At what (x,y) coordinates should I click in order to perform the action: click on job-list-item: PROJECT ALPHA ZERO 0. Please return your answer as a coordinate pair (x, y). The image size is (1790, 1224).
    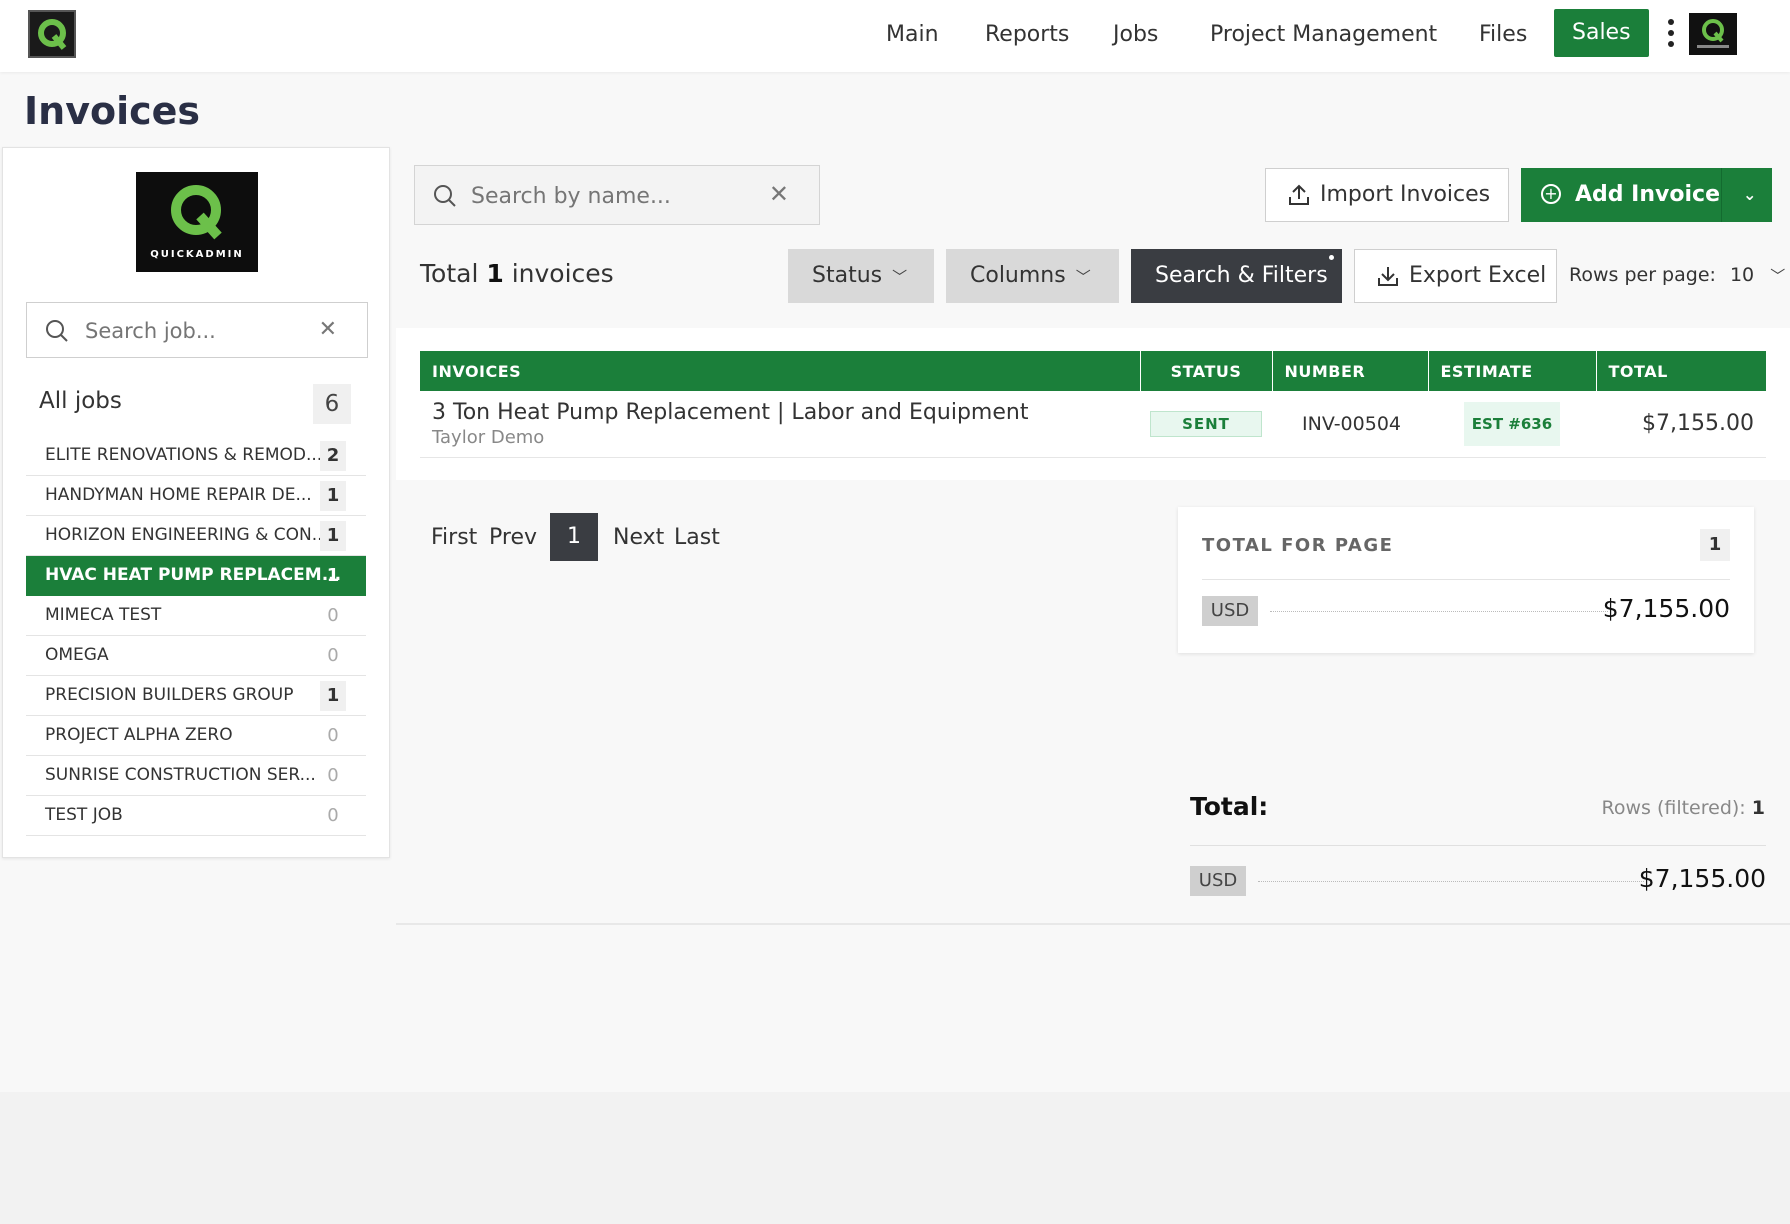
    Looking at the image, I should click on (196, 736).